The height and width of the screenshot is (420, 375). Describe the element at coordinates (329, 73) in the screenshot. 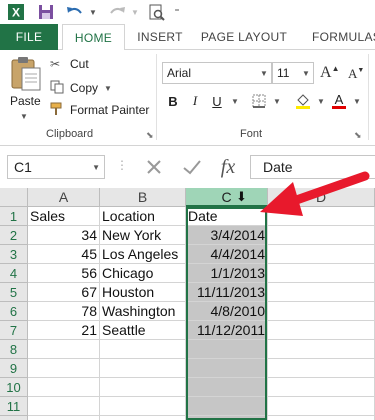

I see `increase-font-size-icon: A▲` at that location.